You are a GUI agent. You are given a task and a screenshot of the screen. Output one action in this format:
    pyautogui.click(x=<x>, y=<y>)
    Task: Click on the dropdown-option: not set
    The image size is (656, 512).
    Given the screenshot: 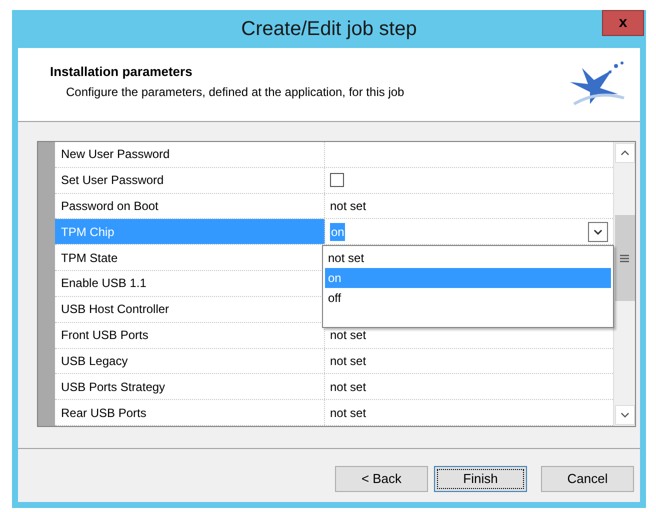 What is the action you would take?
    pyautogui.click(x=468, y=258)
    